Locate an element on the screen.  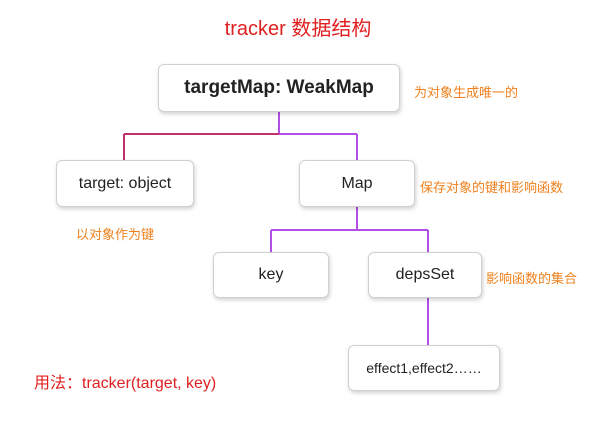
node-depsset-label: depsSet is located at coordinates (425, 274).